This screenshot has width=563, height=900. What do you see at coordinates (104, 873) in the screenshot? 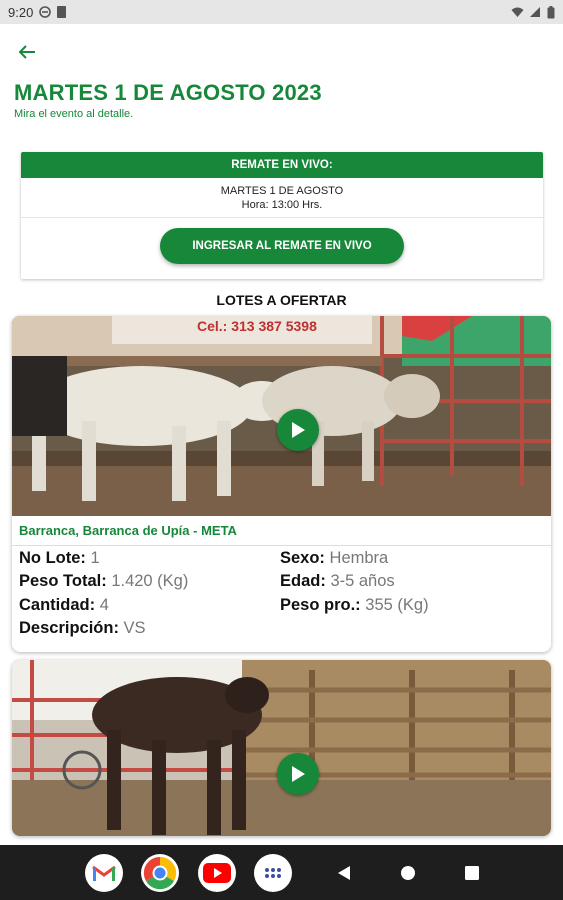
I see `gmail-icon` at bounding box center [104, 873].